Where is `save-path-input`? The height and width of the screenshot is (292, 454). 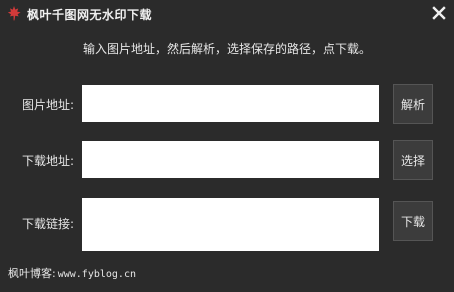 save-path-input is located at coordinates (230, 159).